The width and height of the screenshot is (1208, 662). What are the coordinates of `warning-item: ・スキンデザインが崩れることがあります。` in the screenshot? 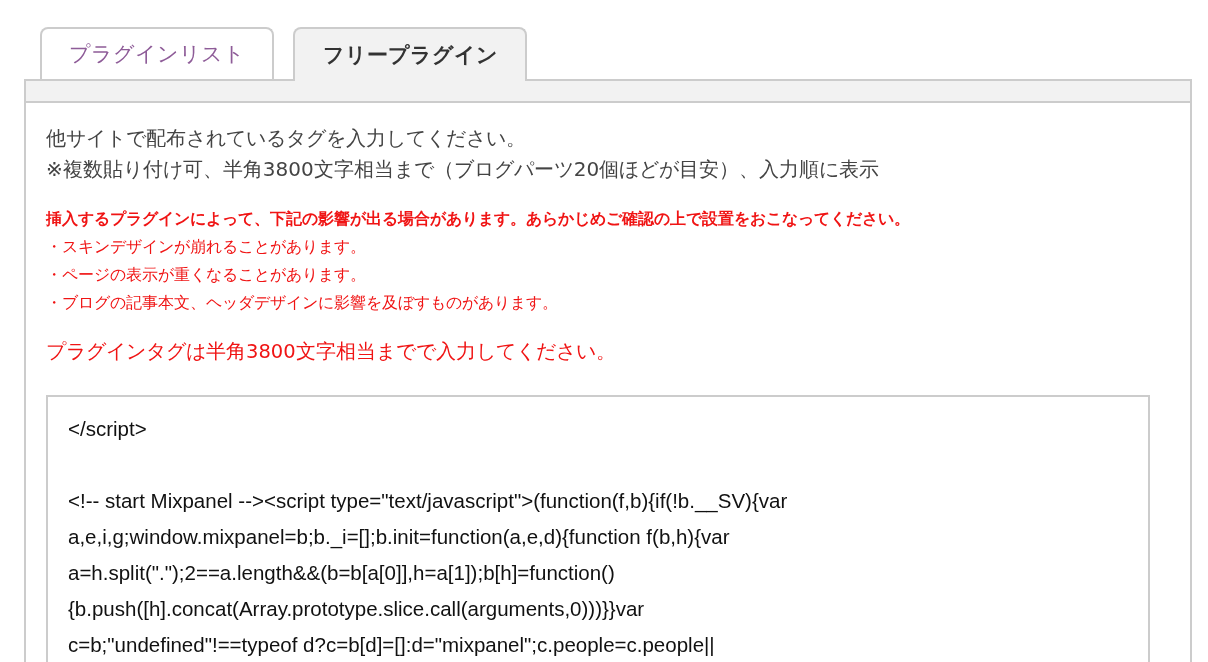 It's located at (206, 247).